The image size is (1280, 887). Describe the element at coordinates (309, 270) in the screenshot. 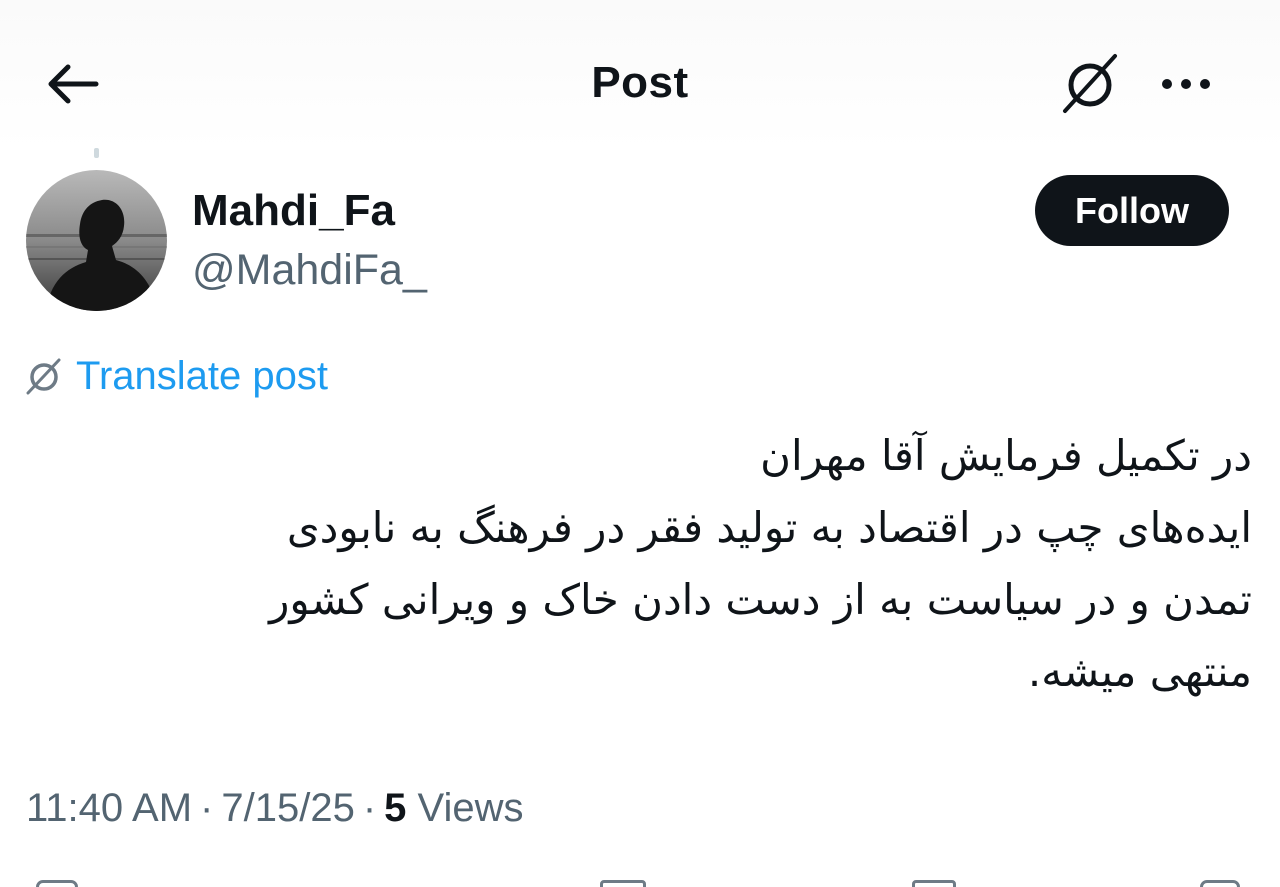

I see `author-handle: @MahdiFa_` at that location.